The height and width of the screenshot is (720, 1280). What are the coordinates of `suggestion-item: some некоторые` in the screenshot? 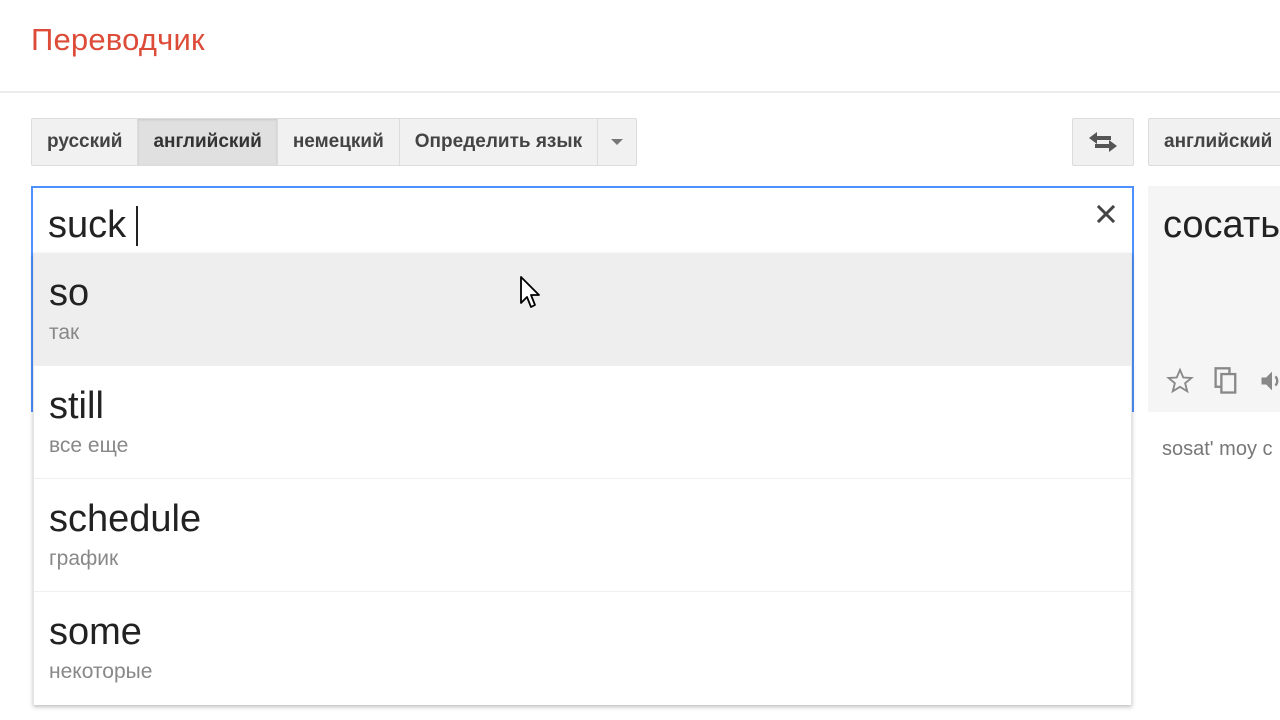 It's located at (582, 648).